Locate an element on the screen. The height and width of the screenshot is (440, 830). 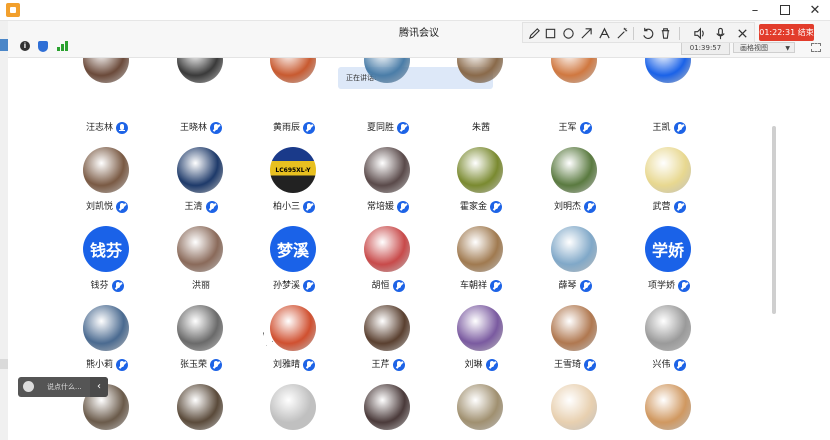
magic-wand-icon is located at coordinates (622, 33).